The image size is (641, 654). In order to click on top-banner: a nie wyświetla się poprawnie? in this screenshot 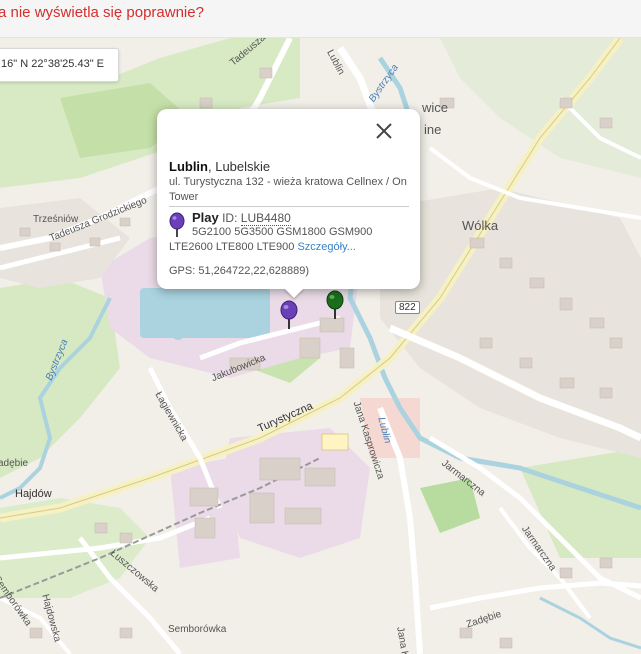, I will do `click(320, 19)`.